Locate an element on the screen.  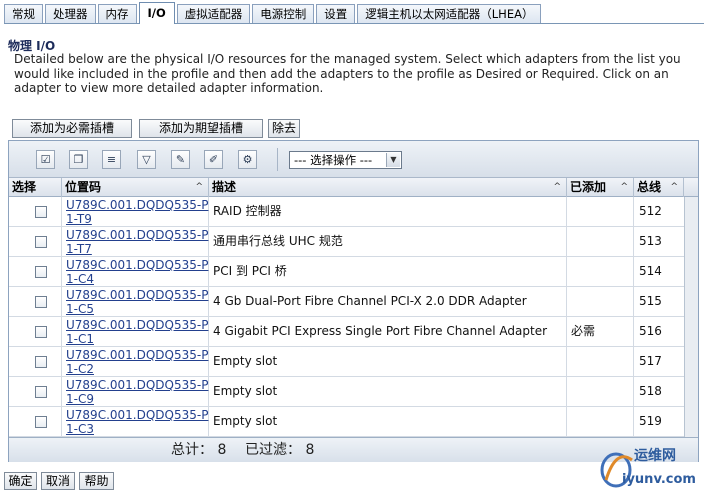
bus-number: 512 is located at coordinates (650, 211).